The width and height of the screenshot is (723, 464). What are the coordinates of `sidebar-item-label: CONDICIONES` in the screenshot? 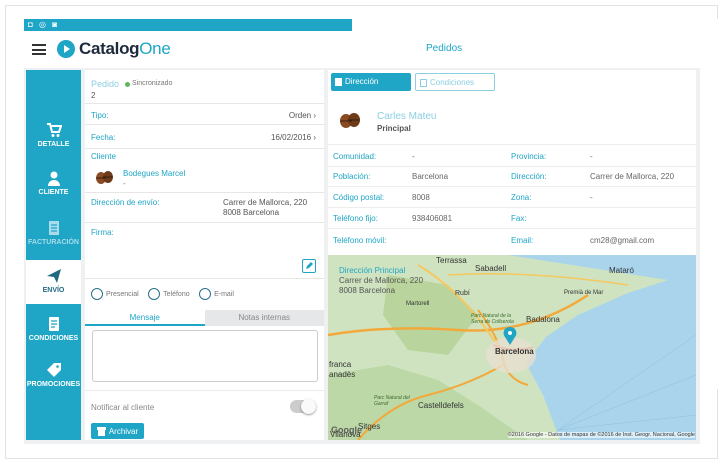 It's located at (53, 338).